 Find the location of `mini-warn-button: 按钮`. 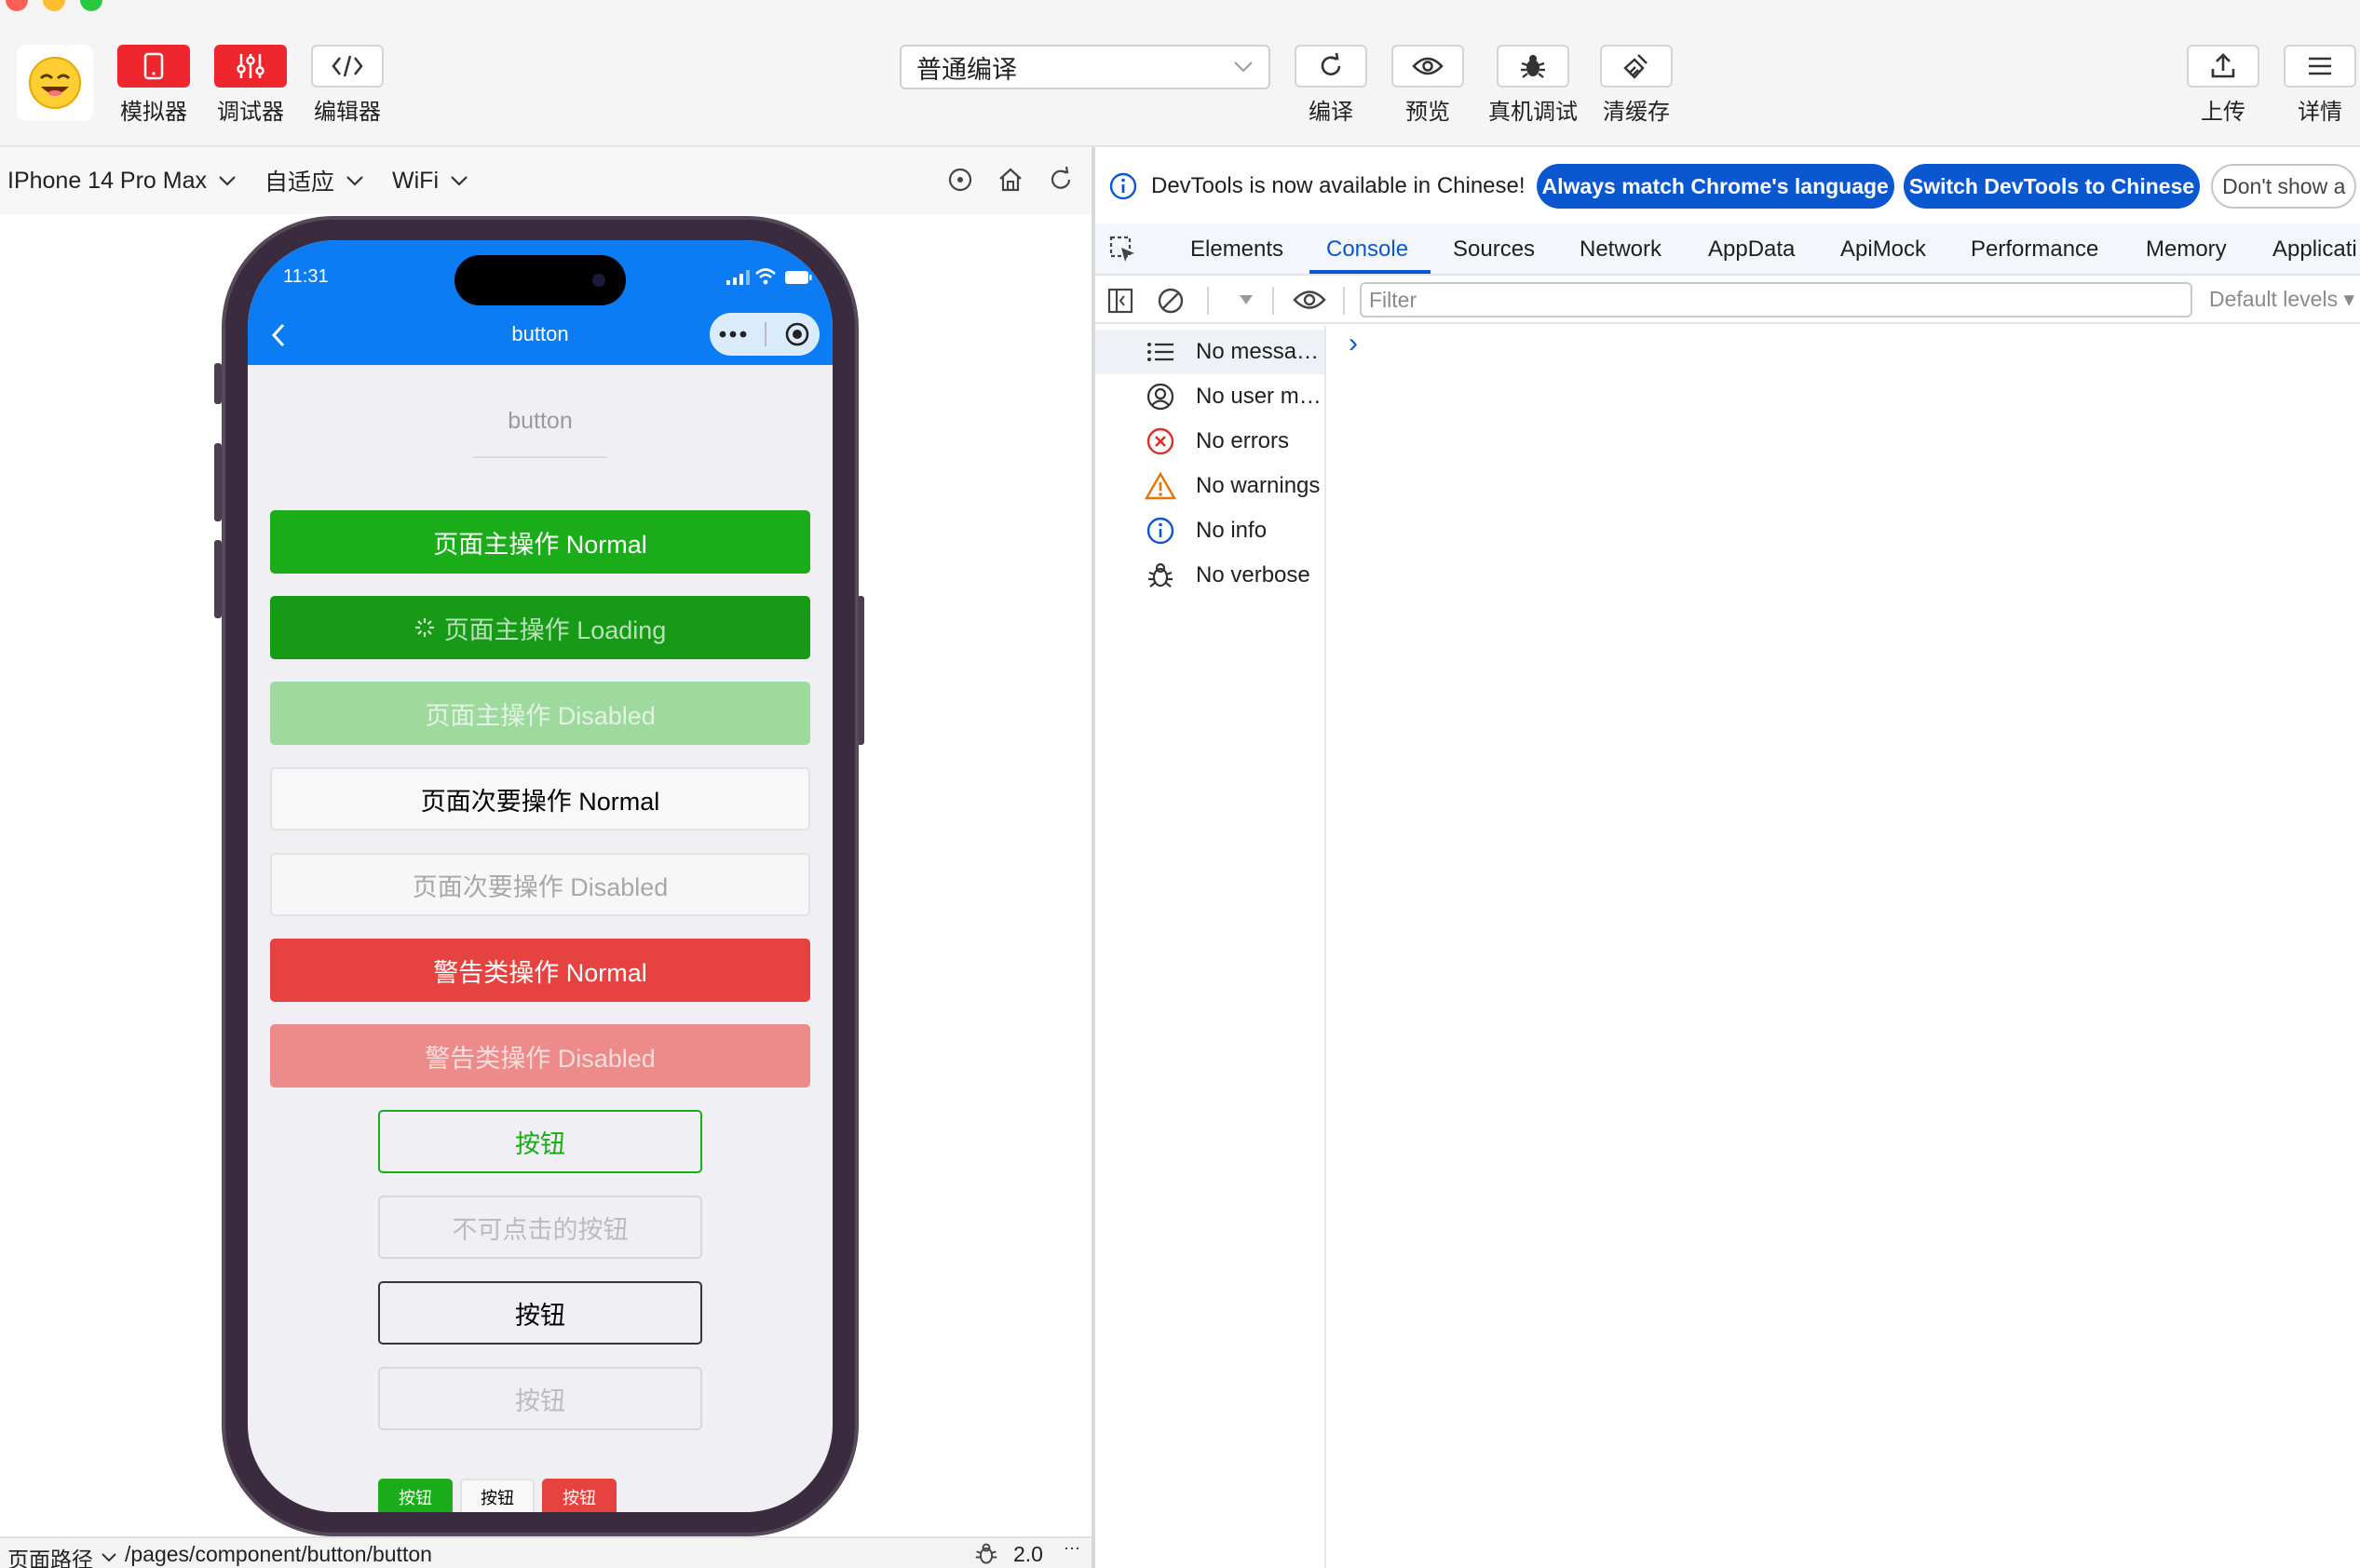

mini-warn-button: 按钮 is located at coordinates (579, 1495).